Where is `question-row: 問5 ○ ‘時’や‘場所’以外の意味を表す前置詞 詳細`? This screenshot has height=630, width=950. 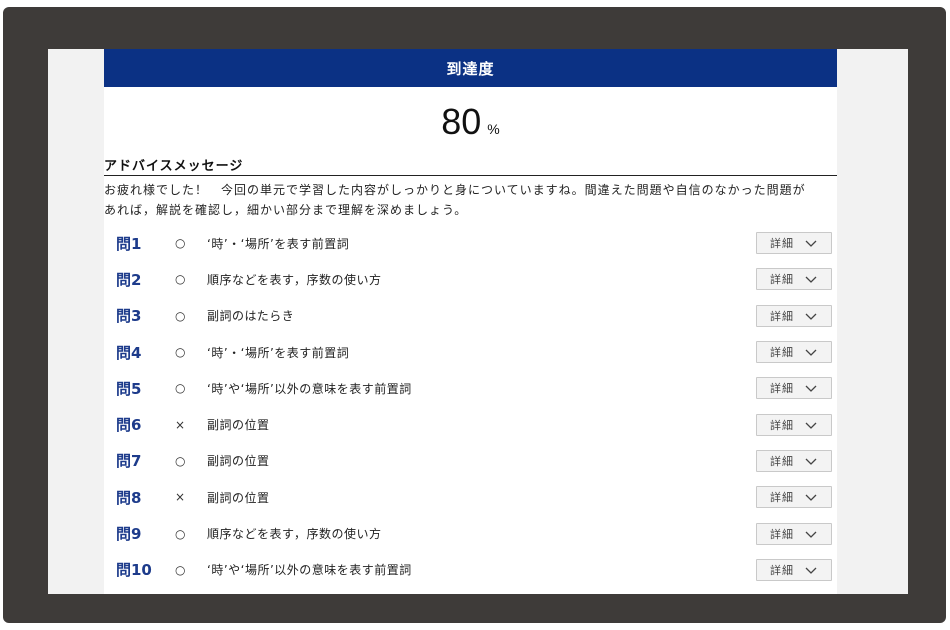 question-row: 問5 ○ ‘時’や‘場所’以外の意味を表す前置詞 詳細 is located at coordinates (470, 388).